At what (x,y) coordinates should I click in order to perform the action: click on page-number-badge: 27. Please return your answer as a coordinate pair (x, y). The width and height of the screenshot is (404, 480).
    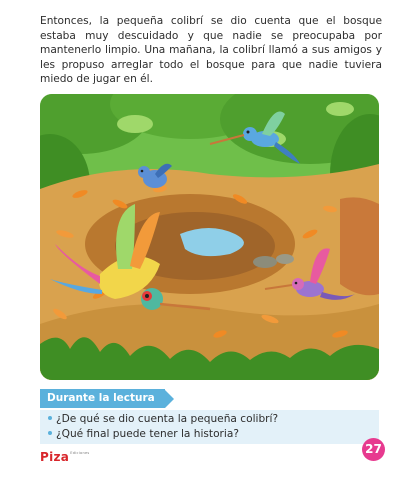
    Looking at the image, I should click on (373, 449).